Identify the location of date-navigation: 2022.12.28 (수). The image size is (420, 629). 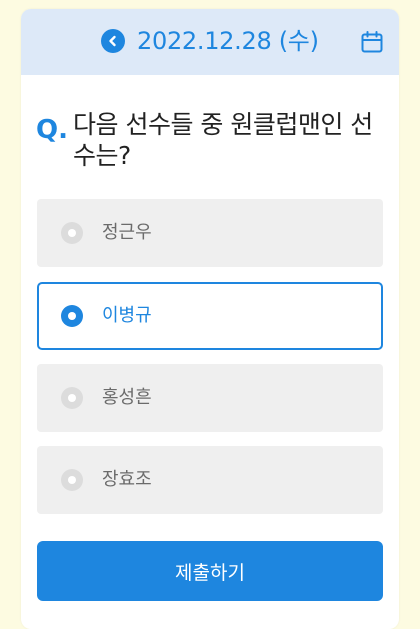
(210, 41).